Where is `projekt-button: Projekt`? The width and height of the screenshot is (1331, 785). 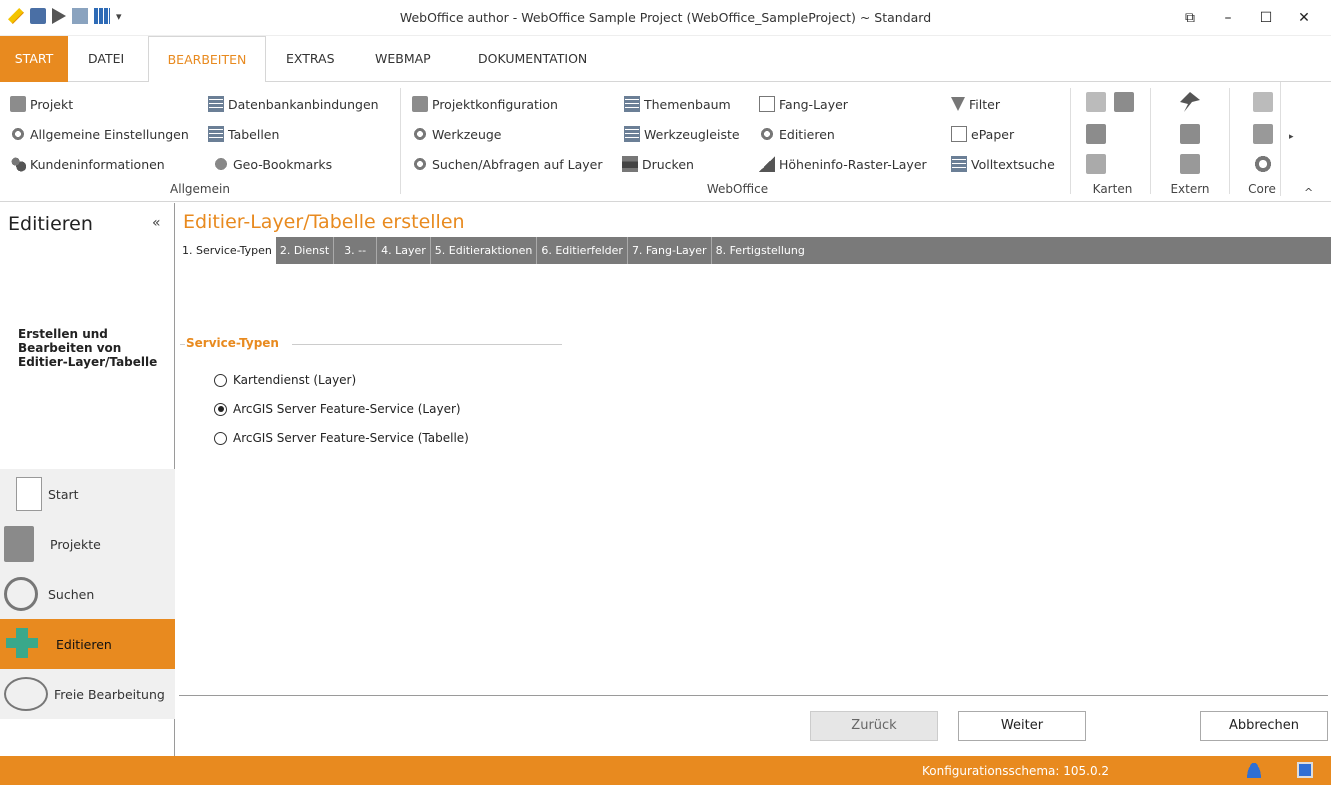 projekt-button: Projekt is located at coordinates (41, 104).